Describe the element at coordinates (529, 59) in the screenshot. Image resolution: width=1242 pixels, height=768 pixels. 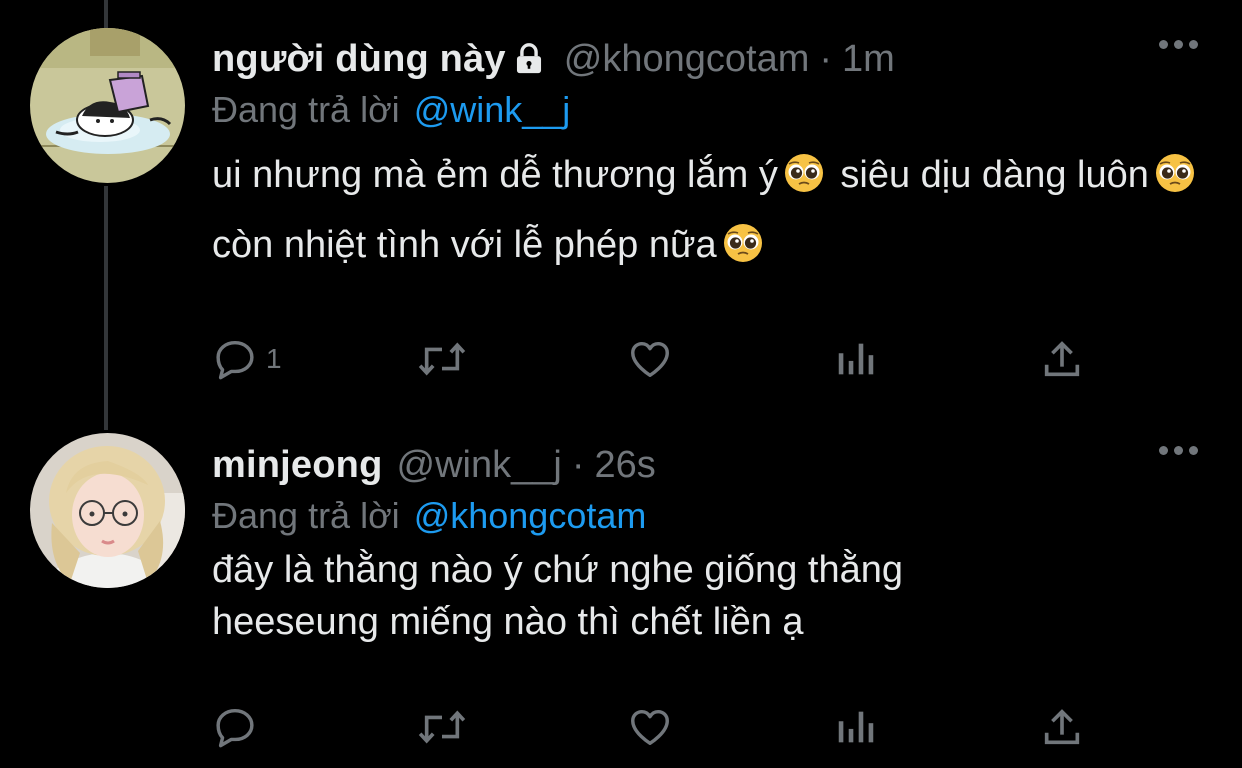
I see `lock-icon` at that location.